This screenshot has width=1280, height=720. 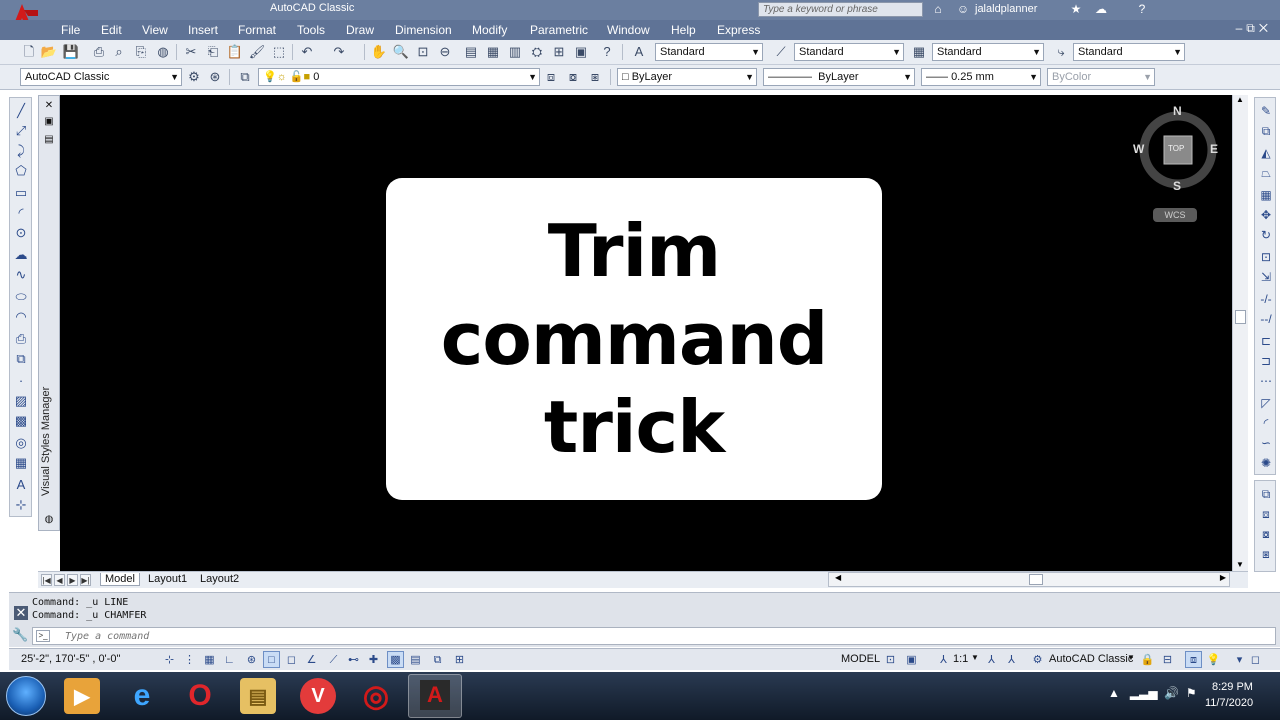 What do you see at coordinates (291, 659) in the screenshot?
I see `3d-object-snap-icon: ◻` at bounding box center [291, 659].